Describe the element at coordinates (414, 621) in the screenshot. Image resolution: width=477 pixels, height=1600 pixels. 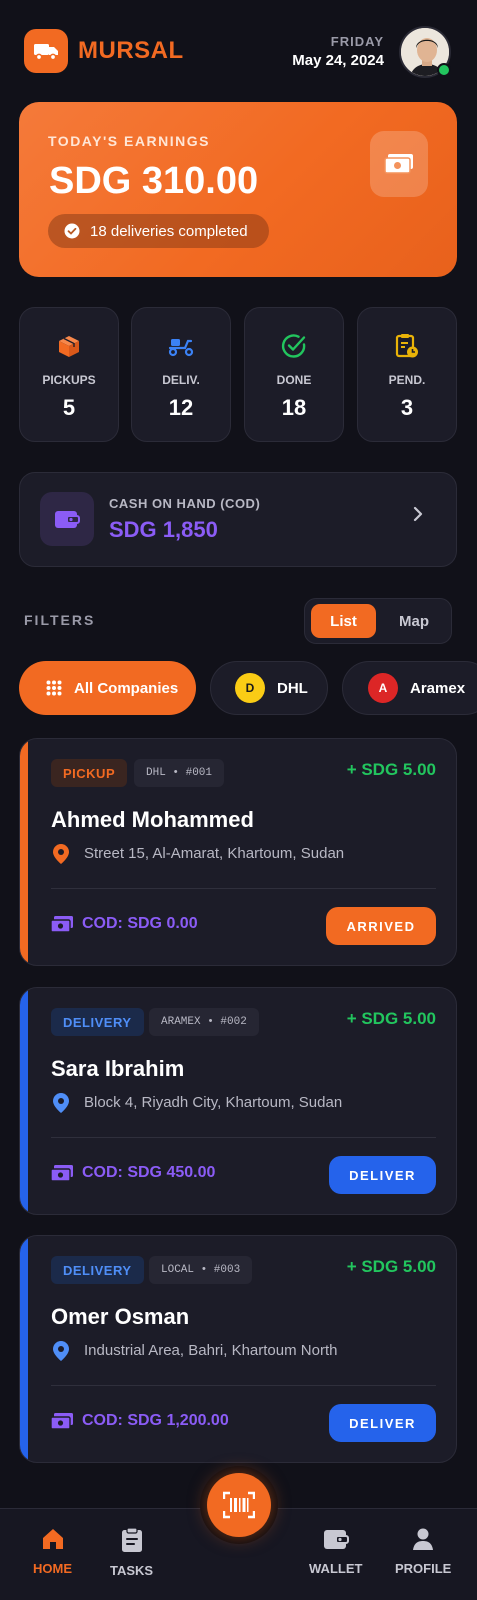
I see `toggle-map-button: Map` at that location.